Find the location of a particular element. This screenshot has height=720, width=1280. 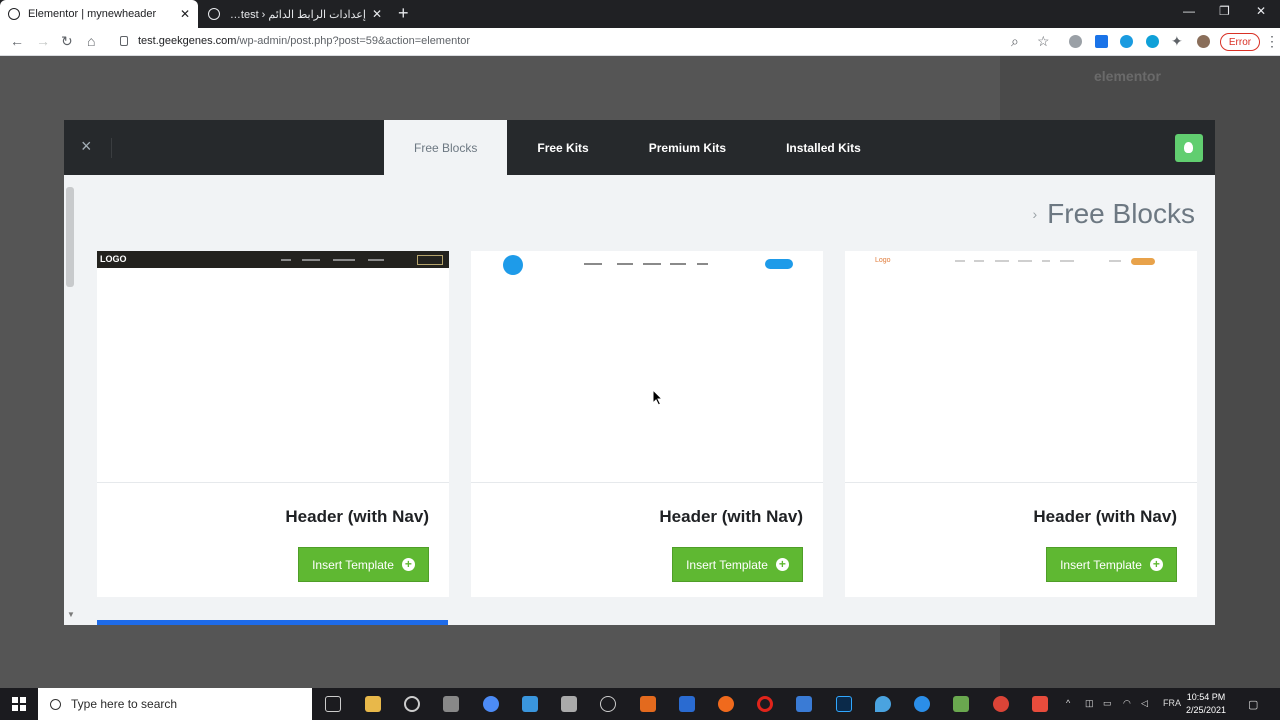

preview-logo: LOGO is located at coordinates (113, 259).